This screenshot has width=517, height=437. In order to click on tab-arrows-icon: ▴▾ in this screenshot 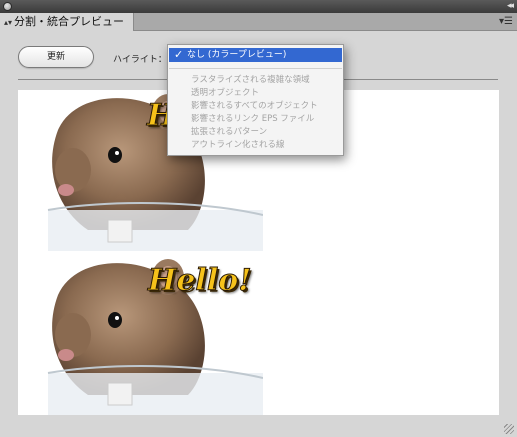, I will do `click(8, 22)`.